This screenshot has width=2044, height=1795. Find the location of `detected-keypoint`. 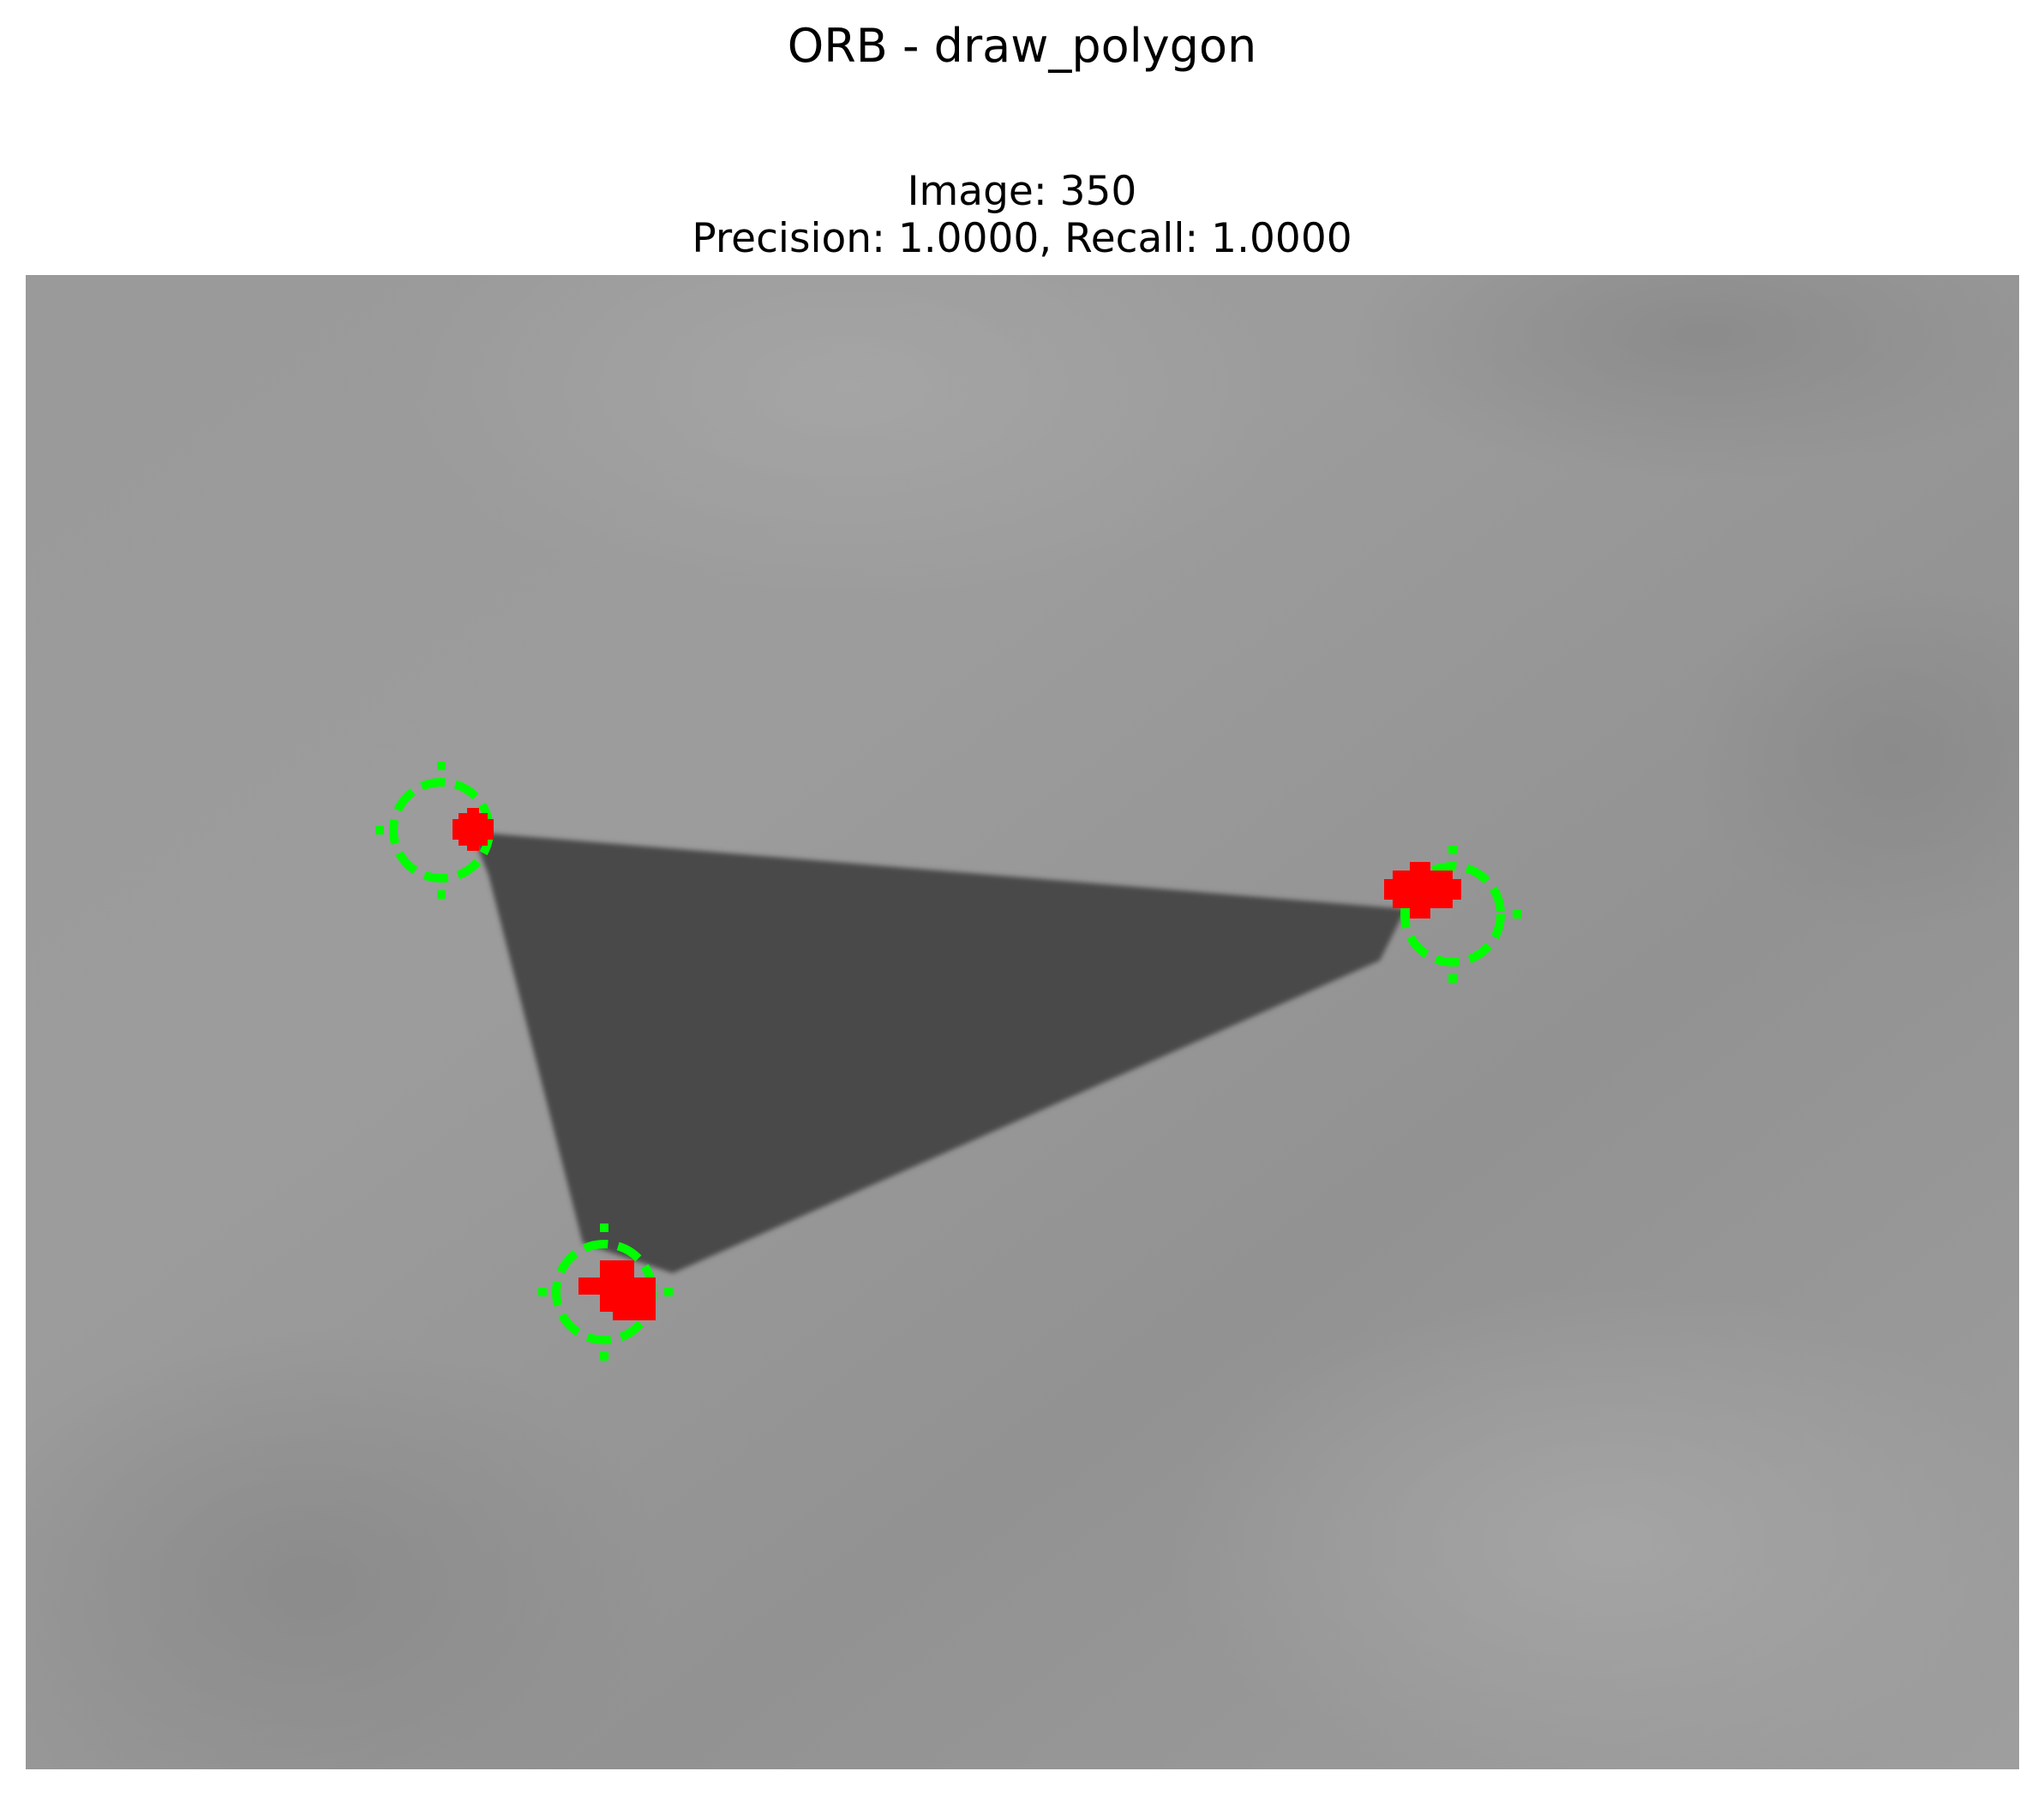

detected-keypoint is located at coordinates (473, 829).